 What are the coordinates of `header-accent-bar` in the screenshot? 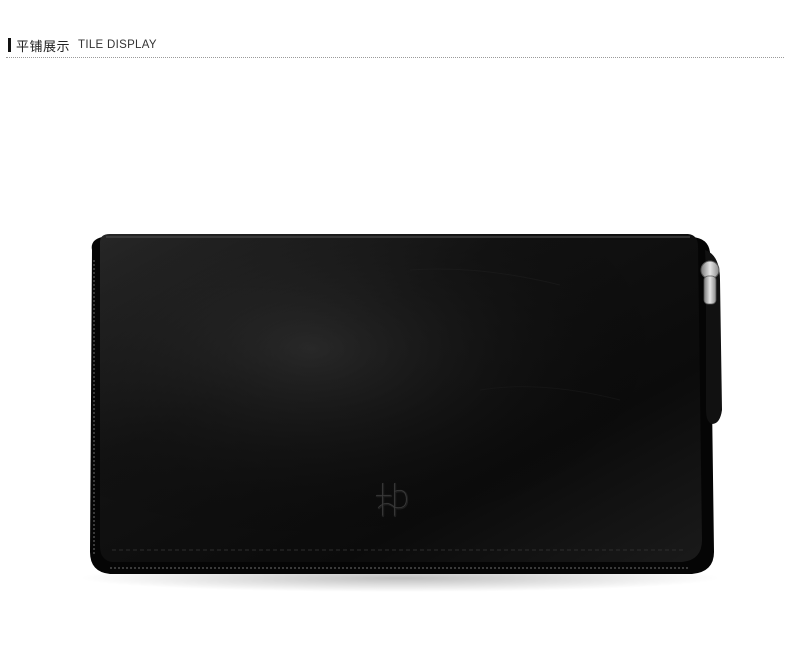 It's located at (9, 45).